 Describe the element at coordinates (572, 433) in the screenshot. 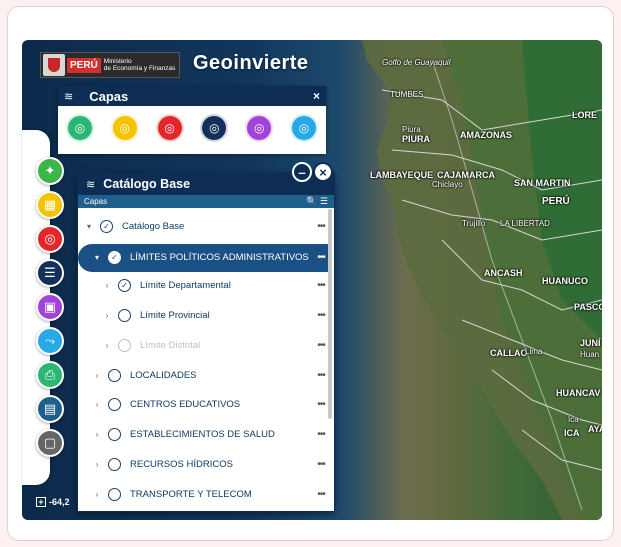

I see `map-label-ica: ICA` at that location.